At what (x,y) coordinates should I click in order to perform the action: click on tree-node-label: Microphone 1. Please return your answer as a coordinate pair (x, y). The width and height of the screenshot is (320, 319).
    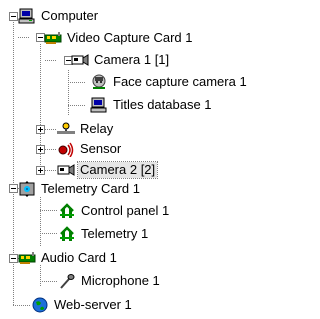
    Looking at the image, I should click on (120, 280).